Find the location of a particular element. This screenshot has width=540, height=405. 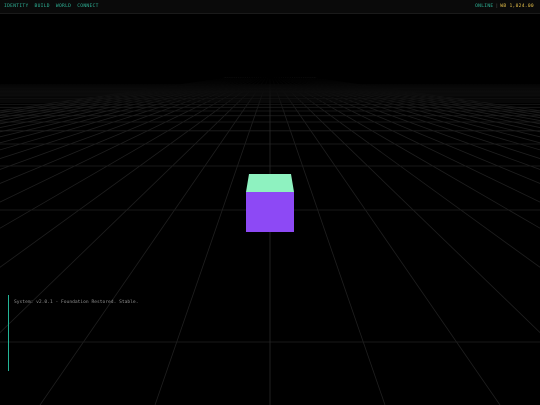

cube-object is located at coordinates (270, 203).